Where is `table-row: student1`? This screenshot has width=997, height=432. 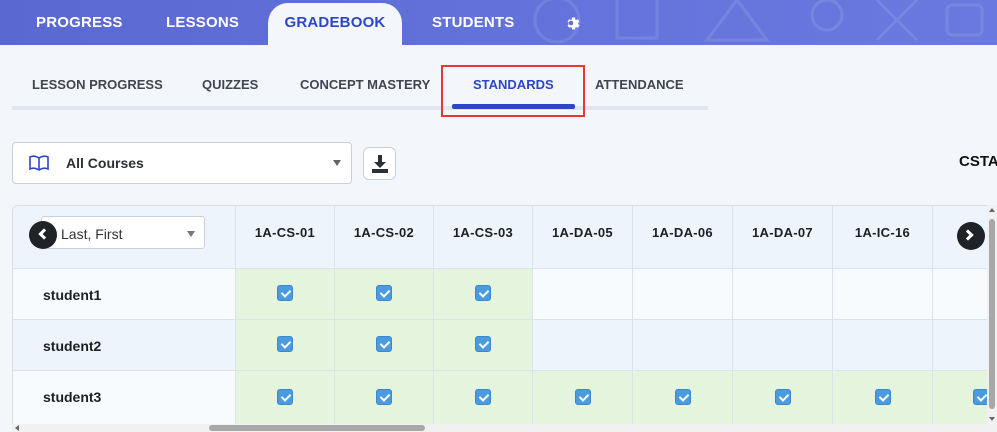
table-row: student1 is located at coordinates (124, 294).